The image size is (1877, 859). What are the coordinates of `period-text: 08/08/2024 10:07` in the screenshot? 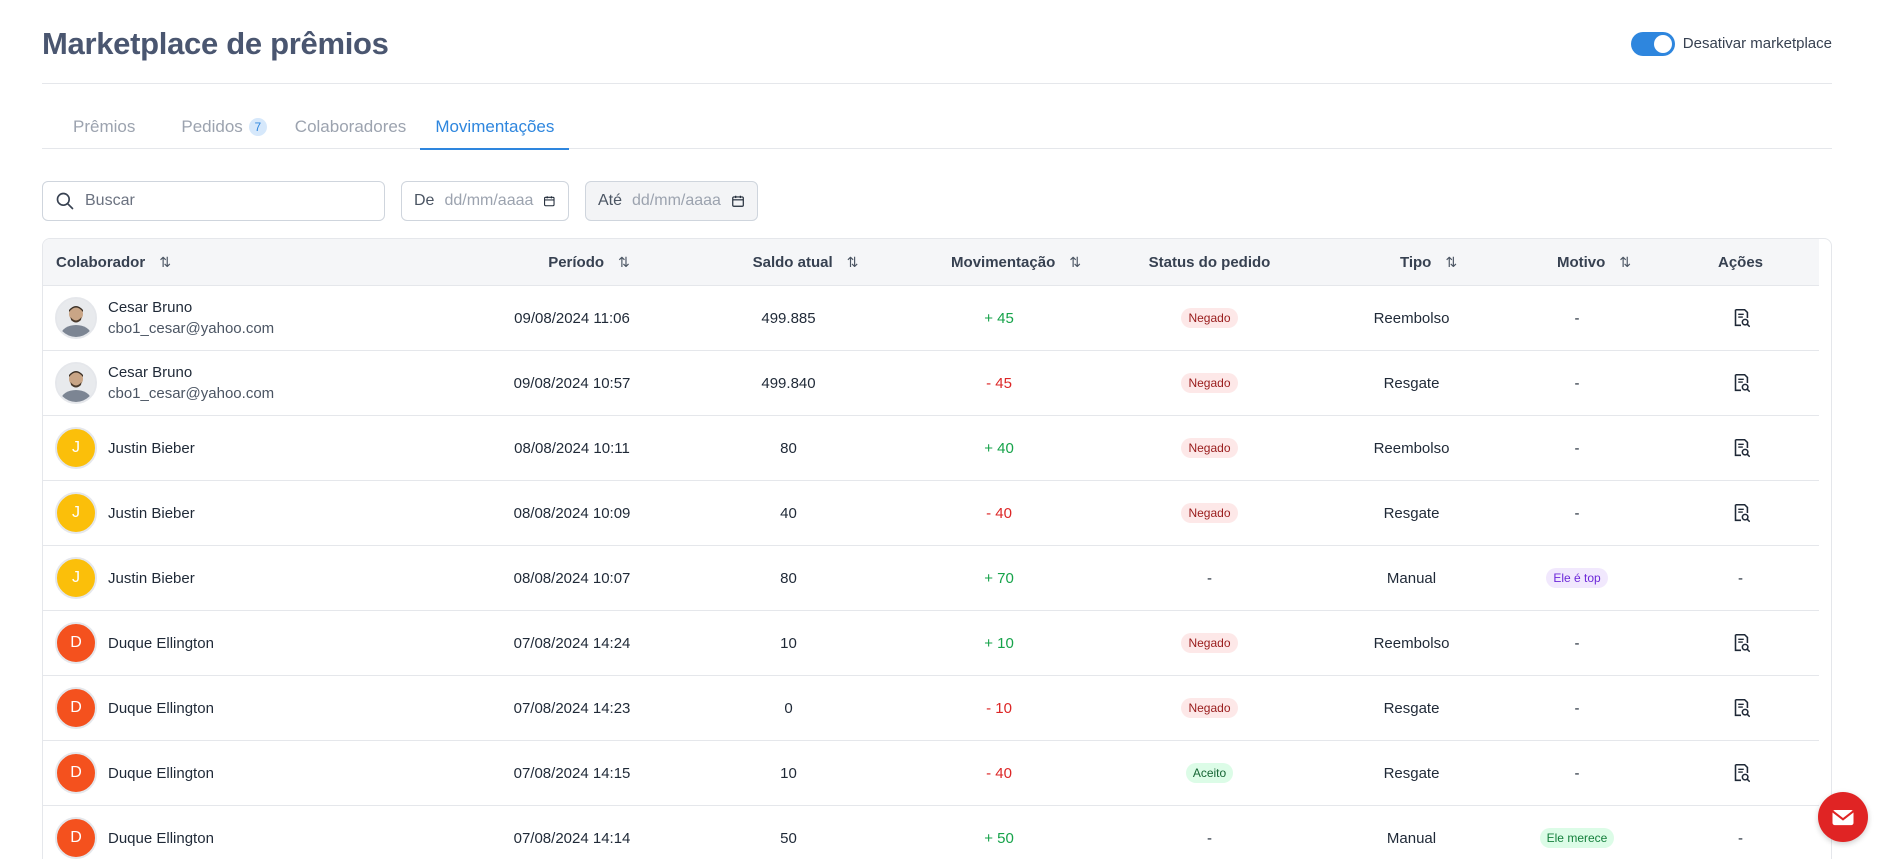 It's located at (572, 578).